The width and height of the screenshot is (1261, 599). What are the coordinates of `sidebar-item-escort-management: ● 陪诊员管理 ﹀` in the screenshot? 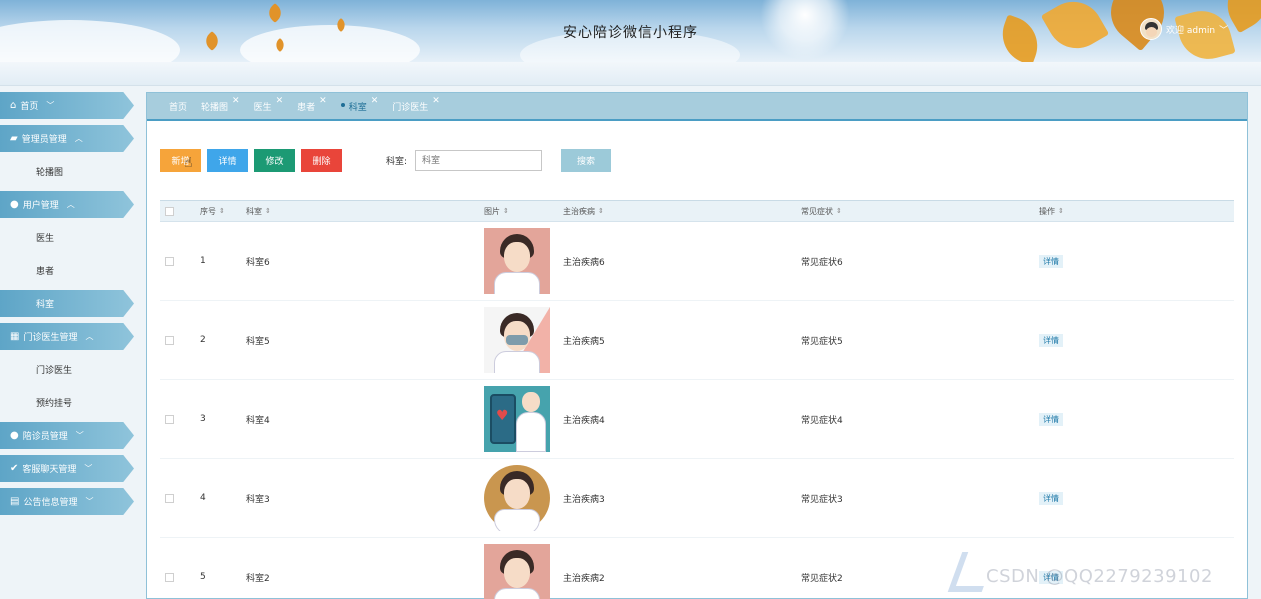 It's located at (67, 435).